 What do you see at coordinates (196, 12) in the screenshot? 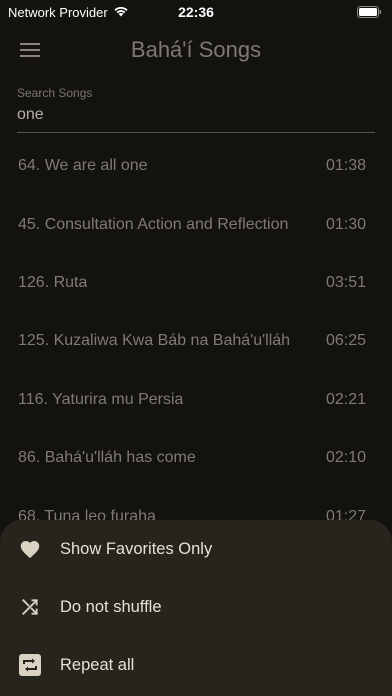
I see `status-bar: Network Provider 22:36` at bounding box center [196, 12].